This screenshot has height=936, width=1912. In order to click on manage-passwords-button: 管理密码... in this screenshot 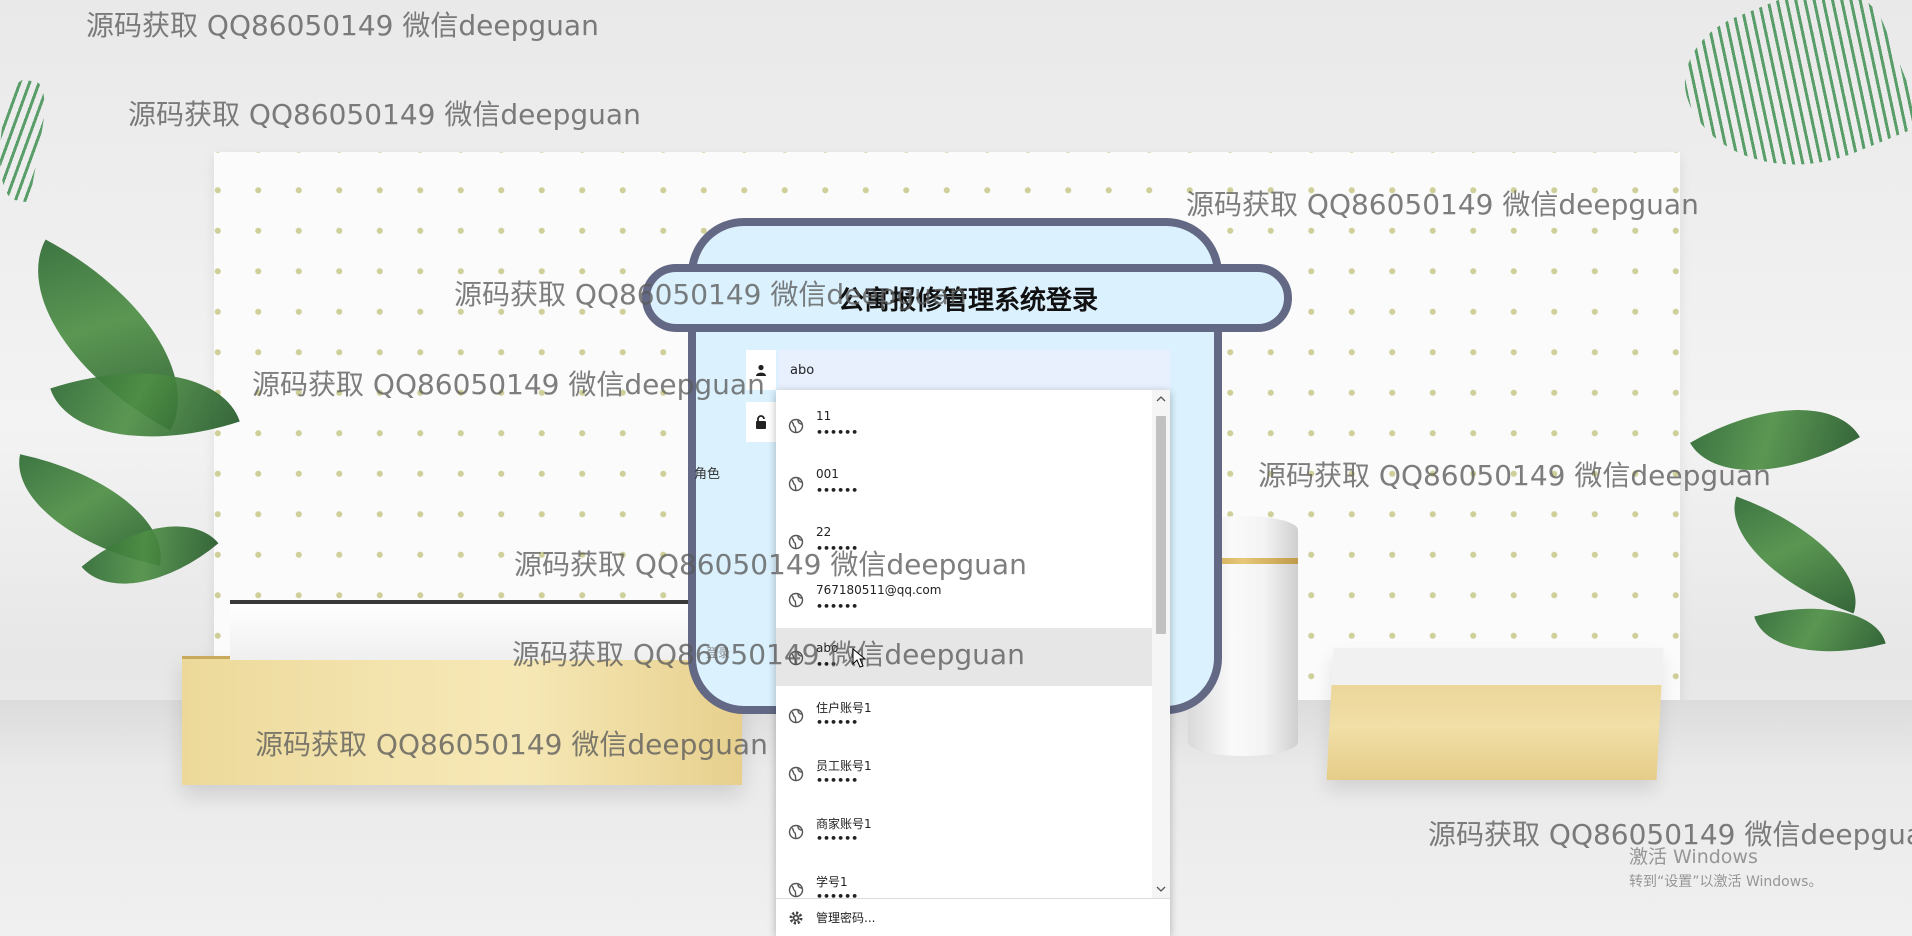, I will do `click(973, 917)`.